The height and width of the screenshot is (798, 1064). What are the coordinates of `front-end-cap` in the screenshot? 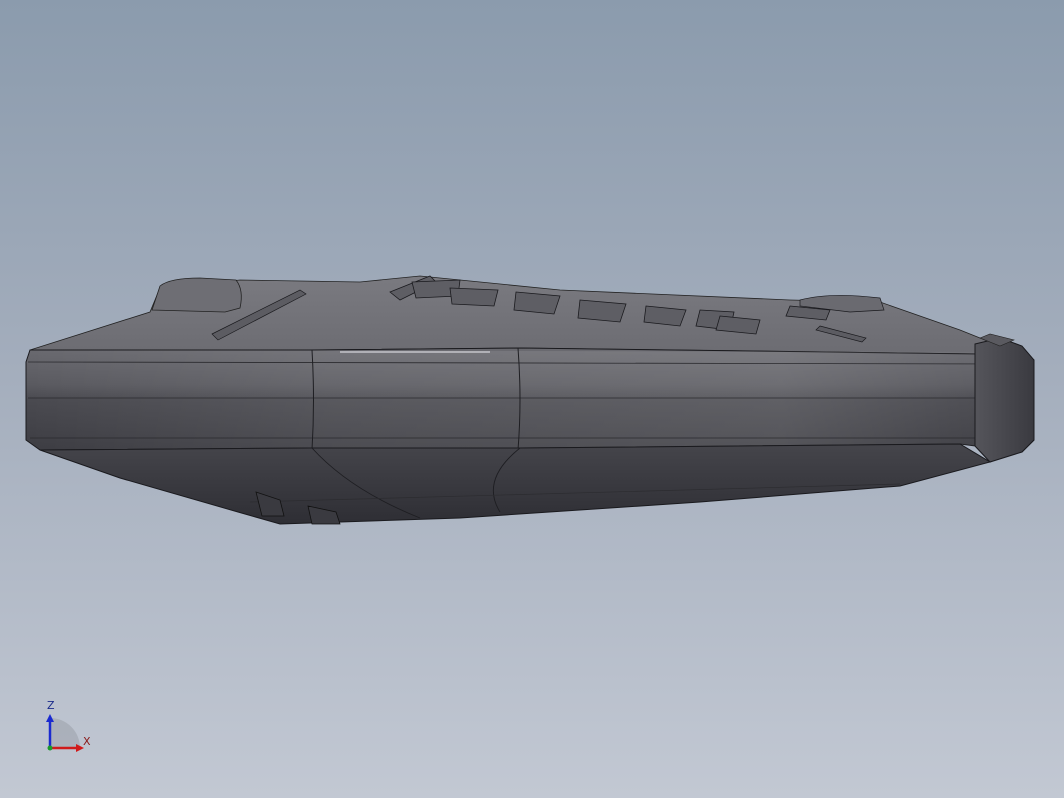 It's located at (1004, 400).